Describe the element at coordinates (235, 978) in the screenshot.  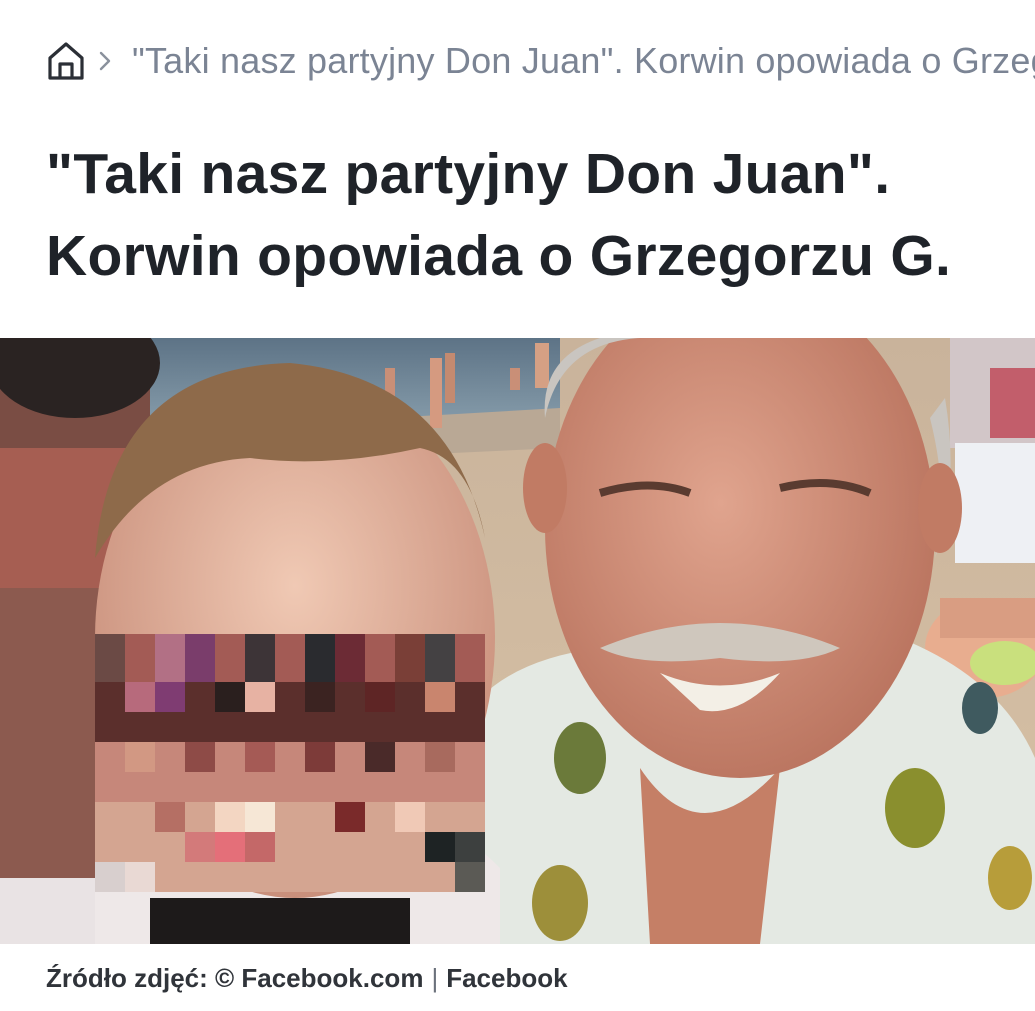
I see `photo-credit-prefix: Źródło zdjęć: © Facebook.com` at that location.